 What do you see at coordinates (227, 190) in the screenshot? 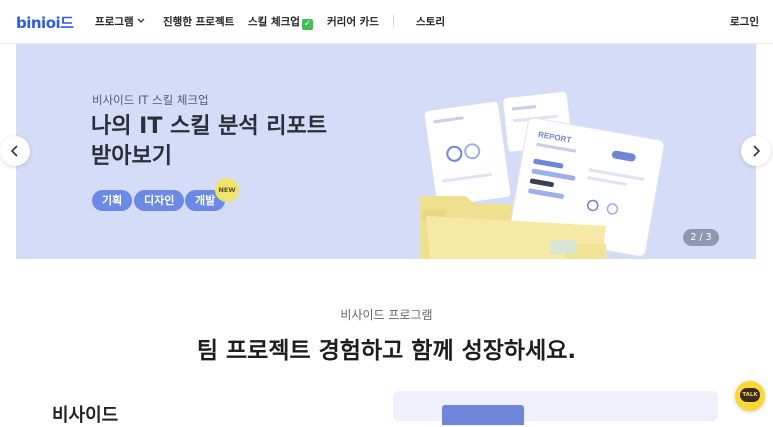
I see `new-badge: NEW` at bounding box center [227, 190].